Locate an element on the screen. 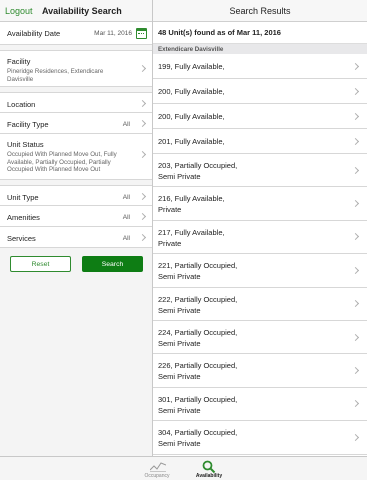 This screenshot has width=367, height=480. tab-occupancy: Occupancy is located at coordinates (157, 468).